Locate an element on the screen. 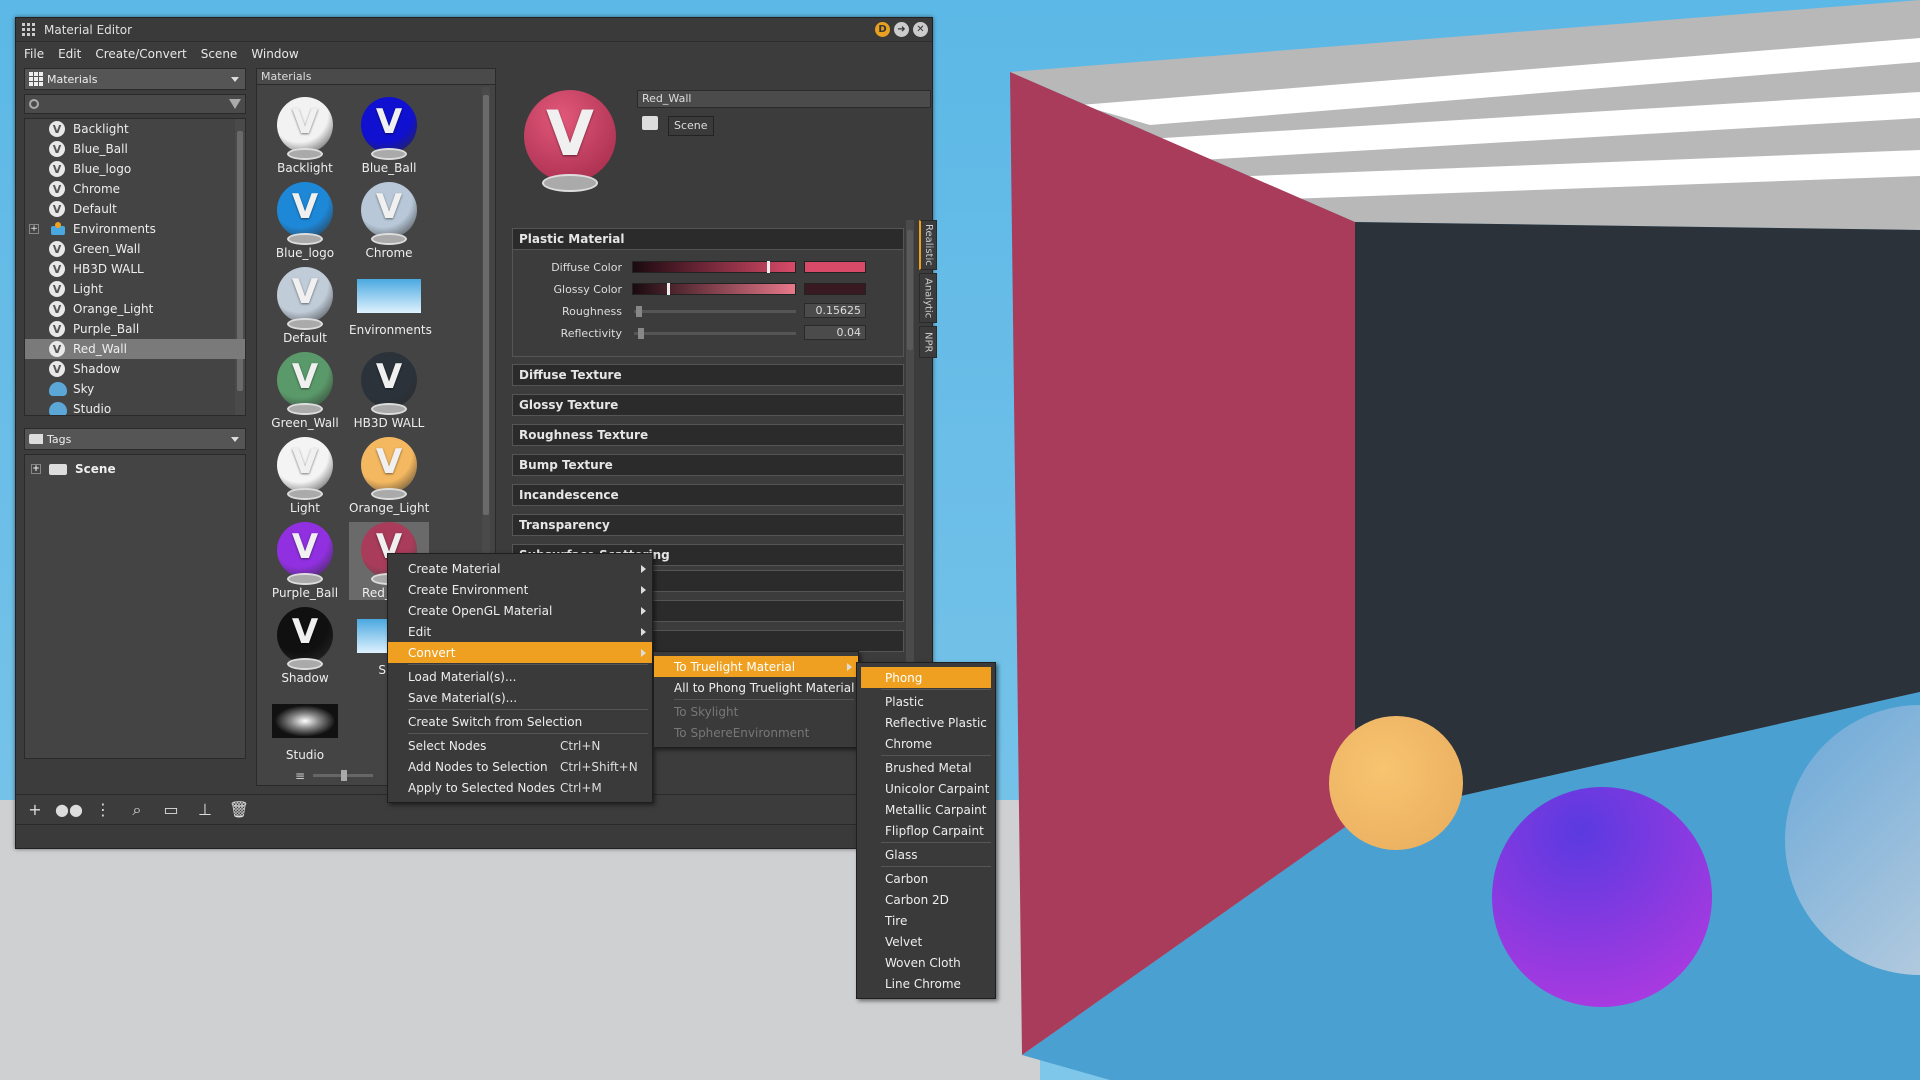  truelight-item-velvet: Velvet is located at coordinates (926, 941).